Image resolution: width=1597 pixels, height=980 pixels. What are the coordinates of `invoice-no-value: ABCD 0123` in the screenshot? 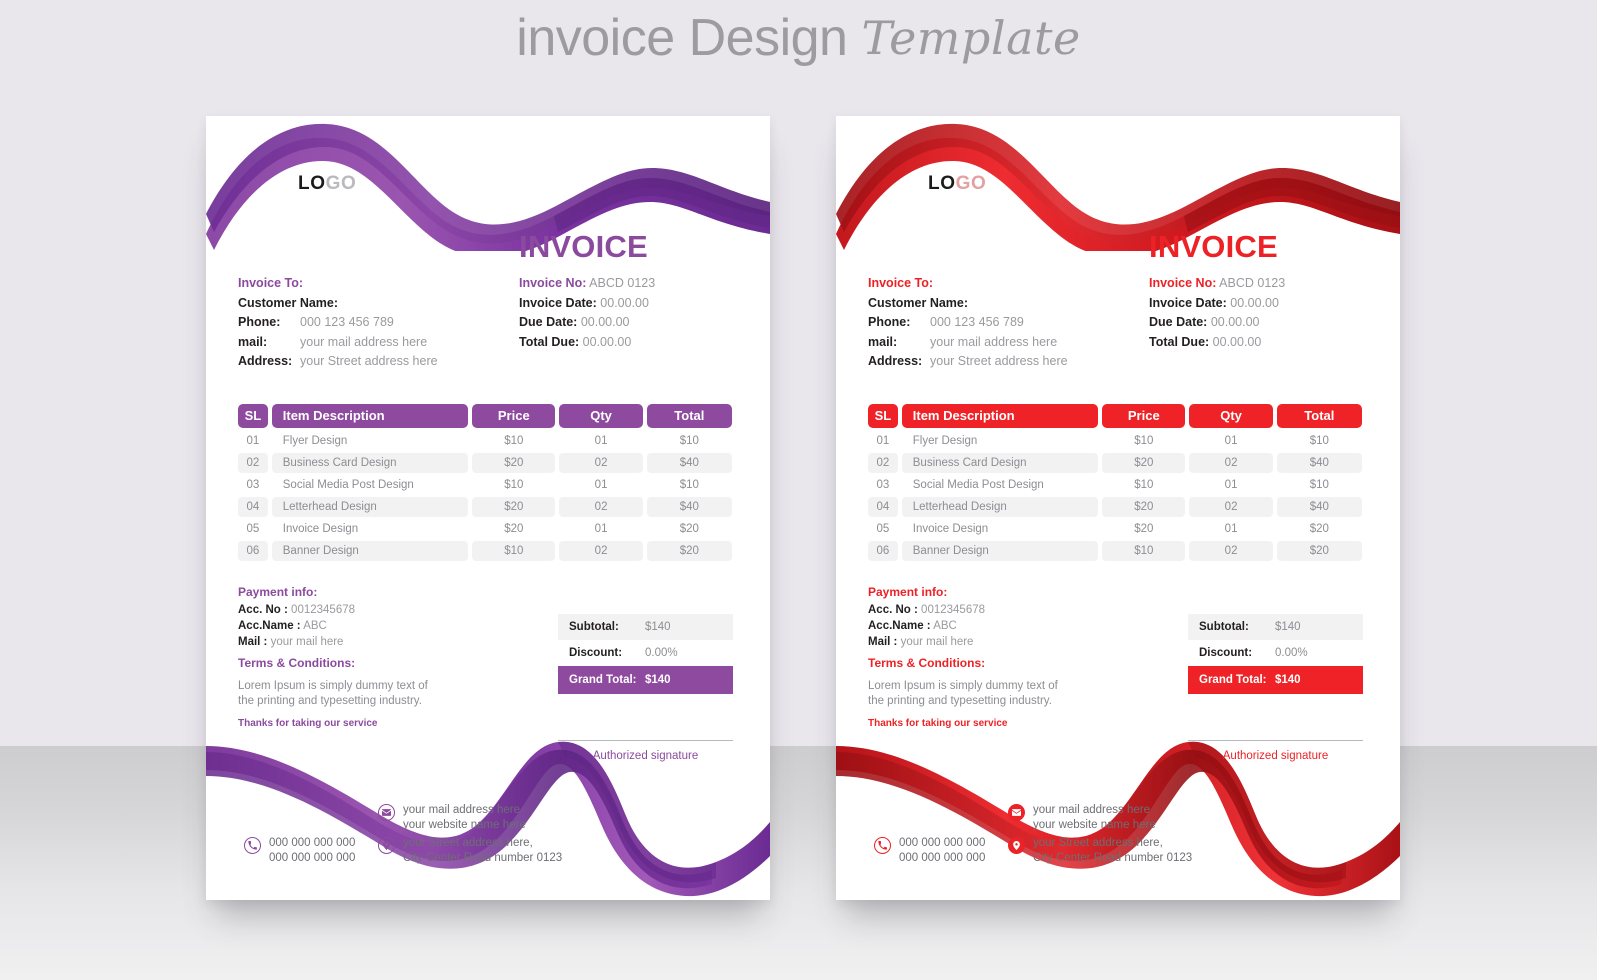 It's located at (622, 283).